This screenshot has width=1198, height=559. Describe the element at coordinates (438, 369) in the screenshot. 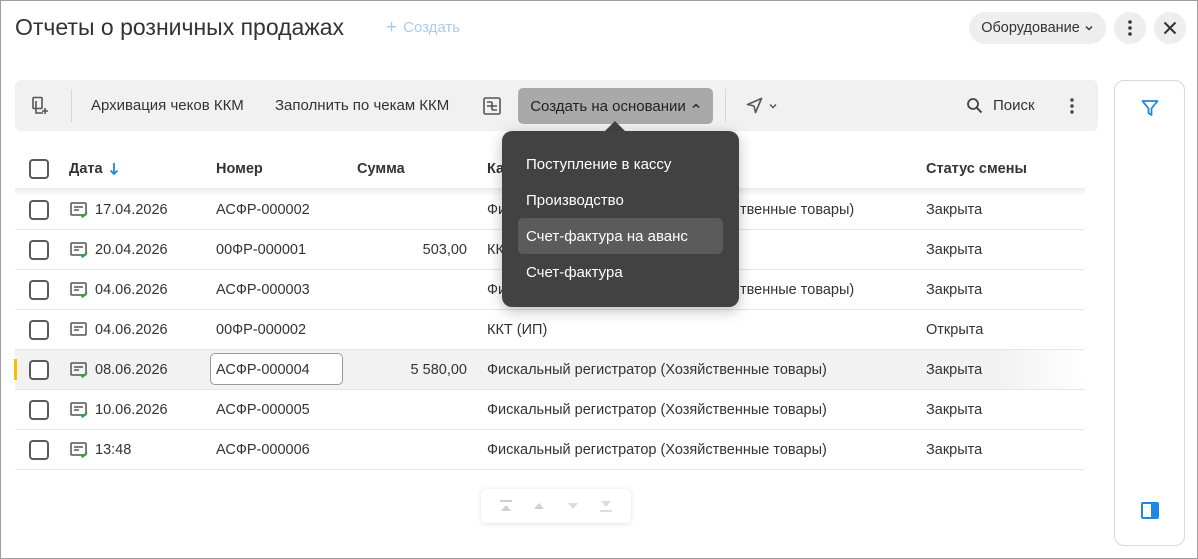

I see `cell-sum: 5 580,00` at that location.